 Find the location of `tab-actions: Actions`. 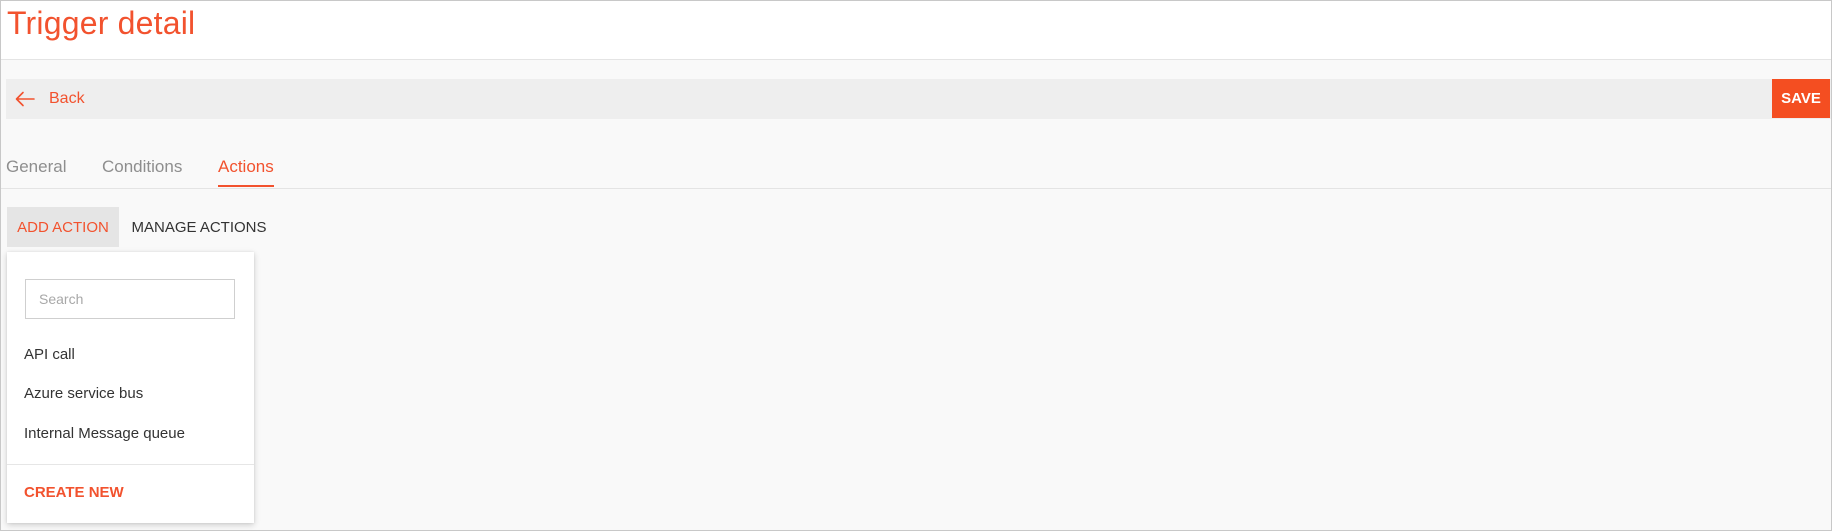

tab-actions: Actions is located at coordinates (246, 167).